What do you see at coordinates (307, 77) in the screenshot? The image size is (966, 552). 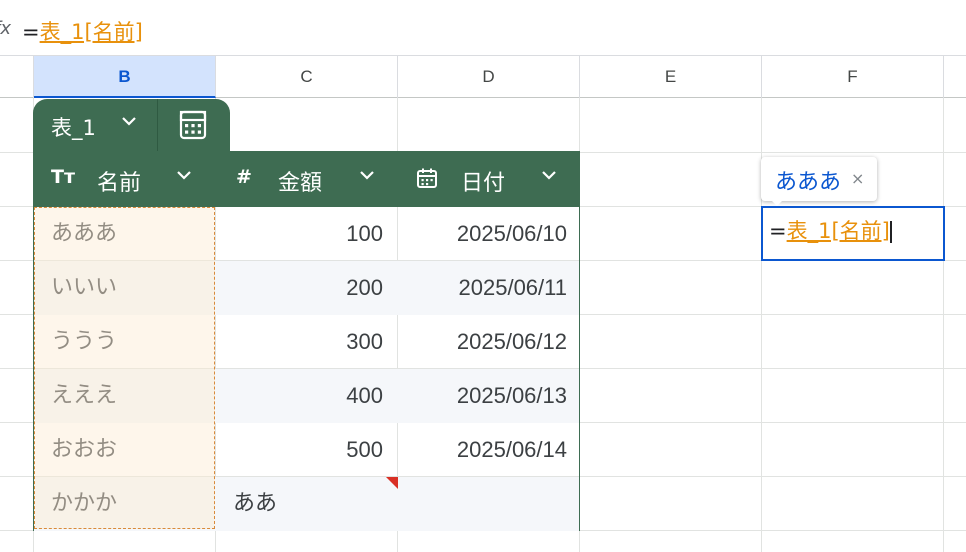 I see `column-header-c: C` at bounding box center [307, 77].